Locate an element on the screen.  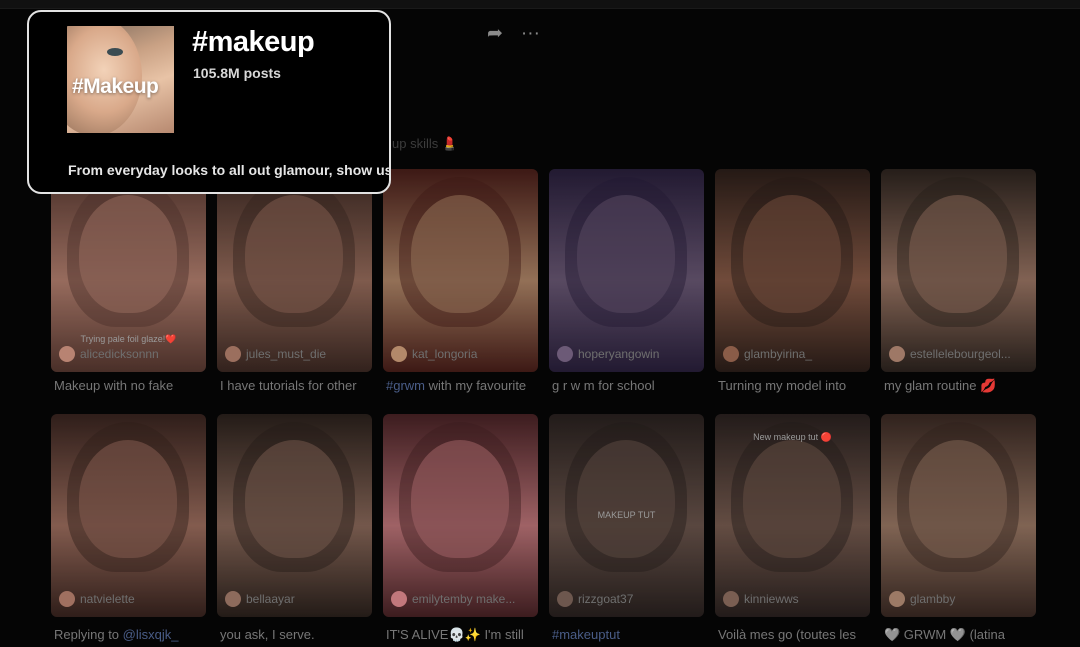
video-author: hoperyangowin is located at coordinates (608, 354).